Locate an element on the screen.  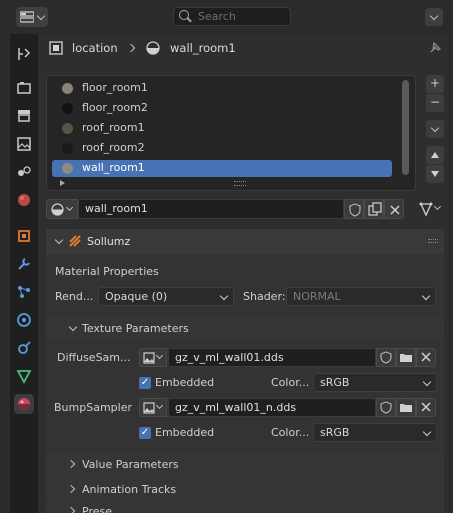
material-properties-label: Material Properties is located at coordinates (107, 271).